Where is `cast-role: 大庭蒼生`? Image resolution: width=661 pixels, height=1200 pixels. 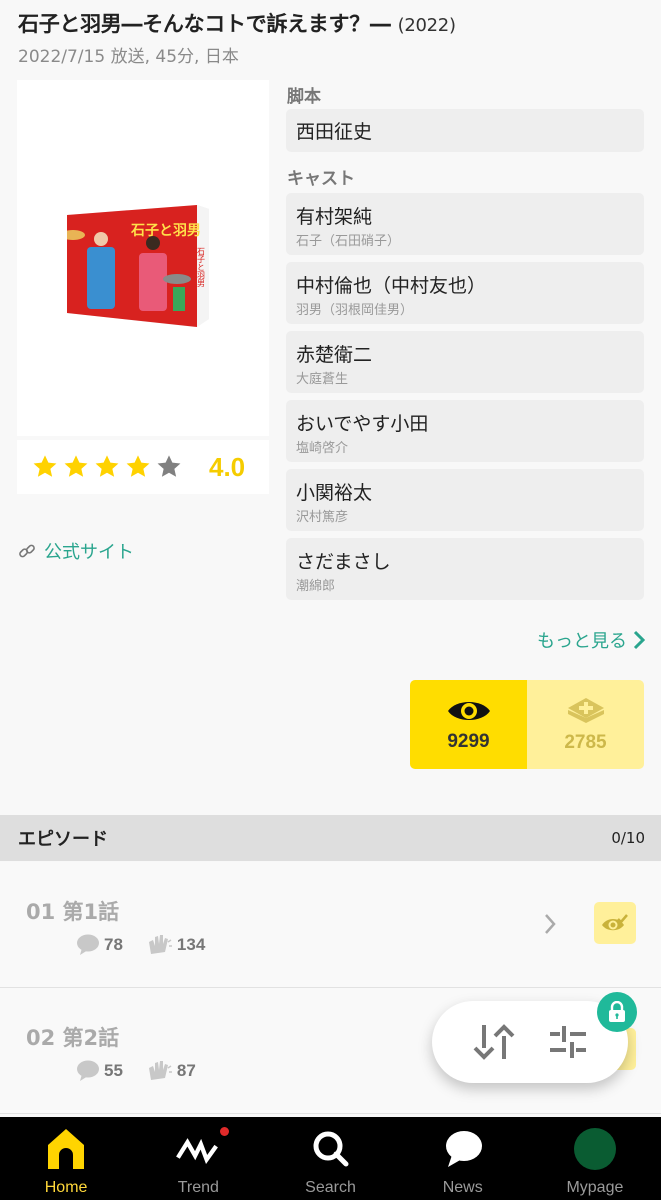
cast-role: 大庭蒼生 is located at coordinates (322, 379).